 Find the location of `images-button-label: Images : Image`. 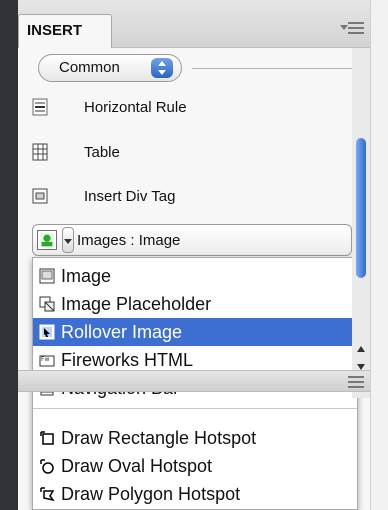

images-button-label: Images : Image is located at coordinates (129, 240).